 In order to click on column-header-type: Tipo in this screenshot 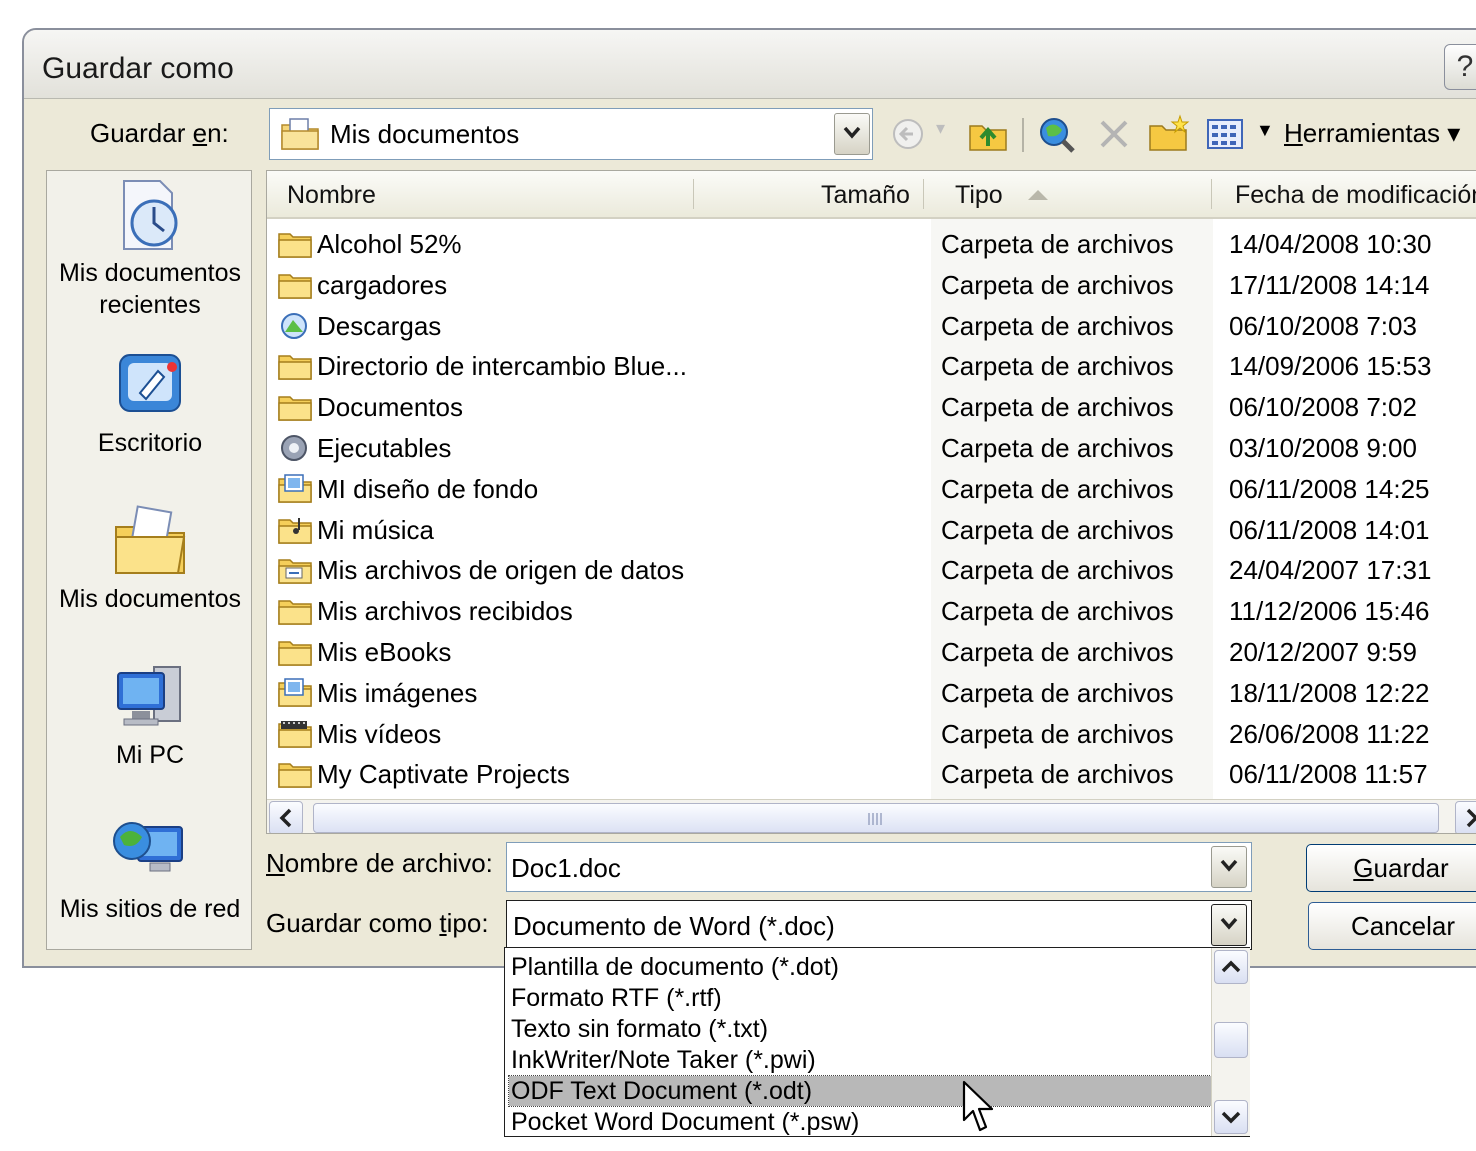, I will do `click(979, 195)`.